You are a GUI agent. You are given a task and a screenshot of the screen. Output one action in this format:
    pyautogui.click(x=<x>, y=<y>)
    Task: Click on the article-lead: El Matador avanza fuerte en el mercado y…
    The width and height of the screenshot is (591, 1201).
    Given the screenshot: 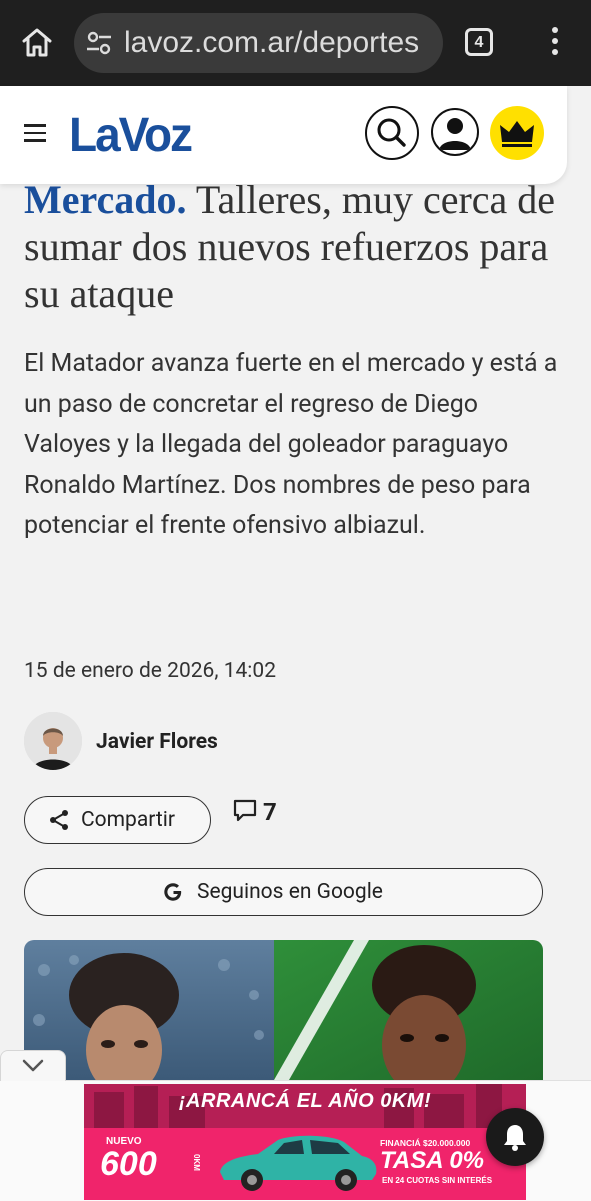 What is the action you would take?
    pyautogui.click(x=291, y=444)
    